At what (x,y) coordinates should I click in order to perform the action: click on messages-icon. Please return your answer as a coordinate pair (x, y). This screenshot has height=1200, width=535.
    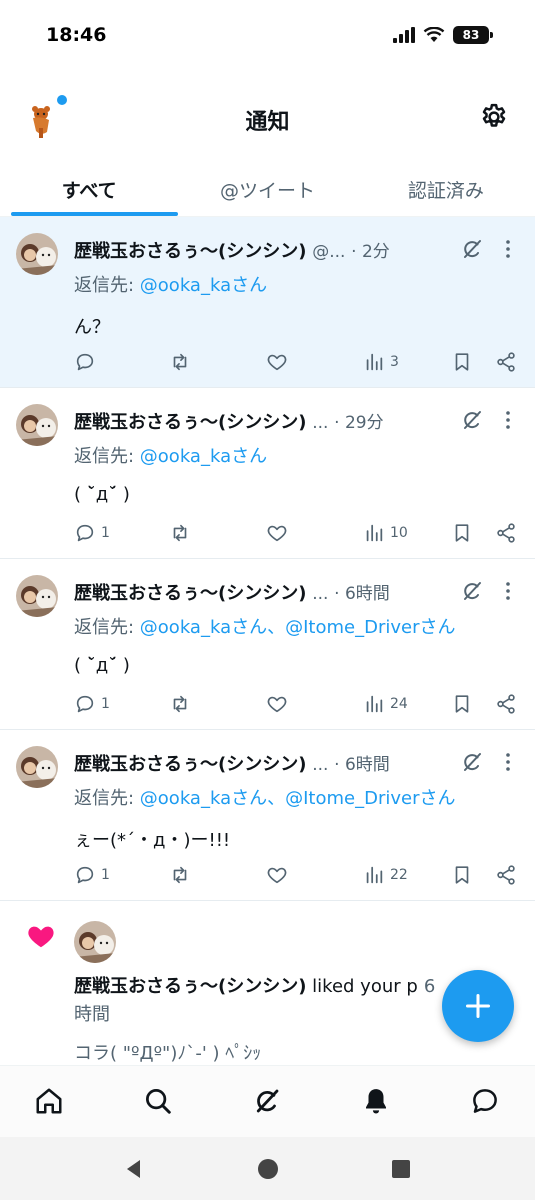
    Looking at the image, I should click on (485, 1101).